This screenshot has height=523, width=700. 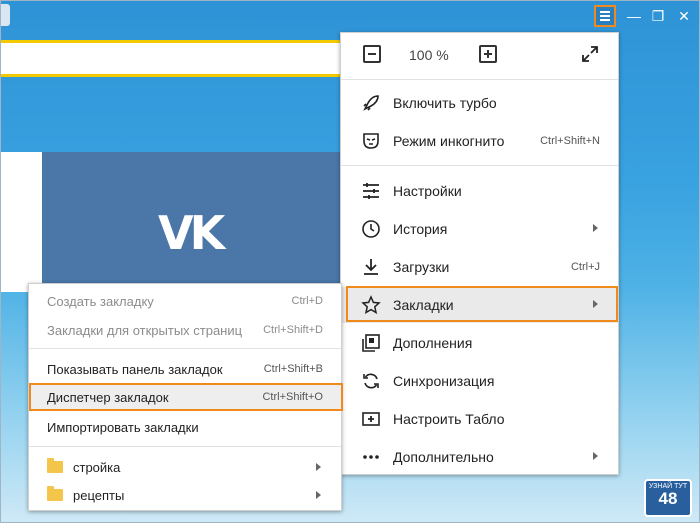 I want to click on menu-item-shortcut: Ctrl+J, so click(x=585, y=267).